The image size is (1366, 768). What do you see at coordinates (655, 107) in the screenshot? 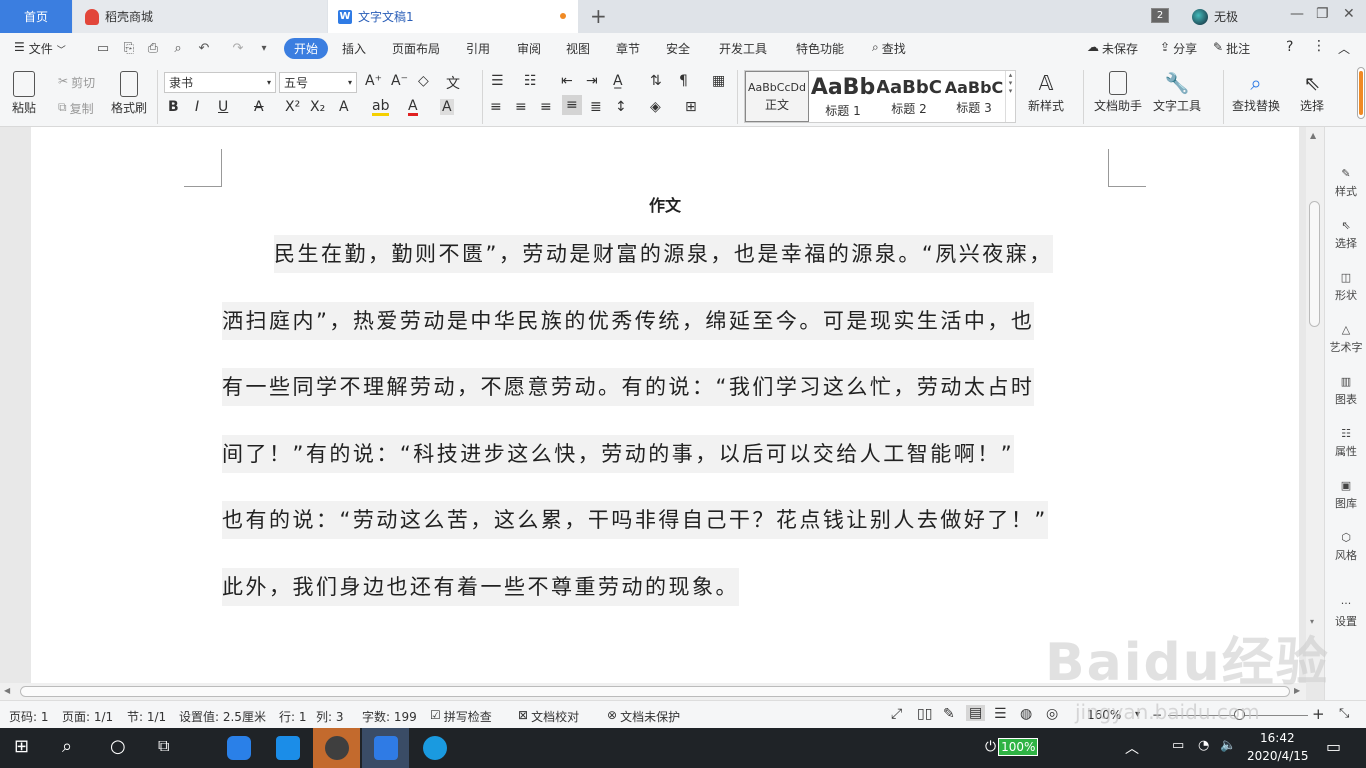
I see `shading-icon: ◈` at bounding box center [655, 107].